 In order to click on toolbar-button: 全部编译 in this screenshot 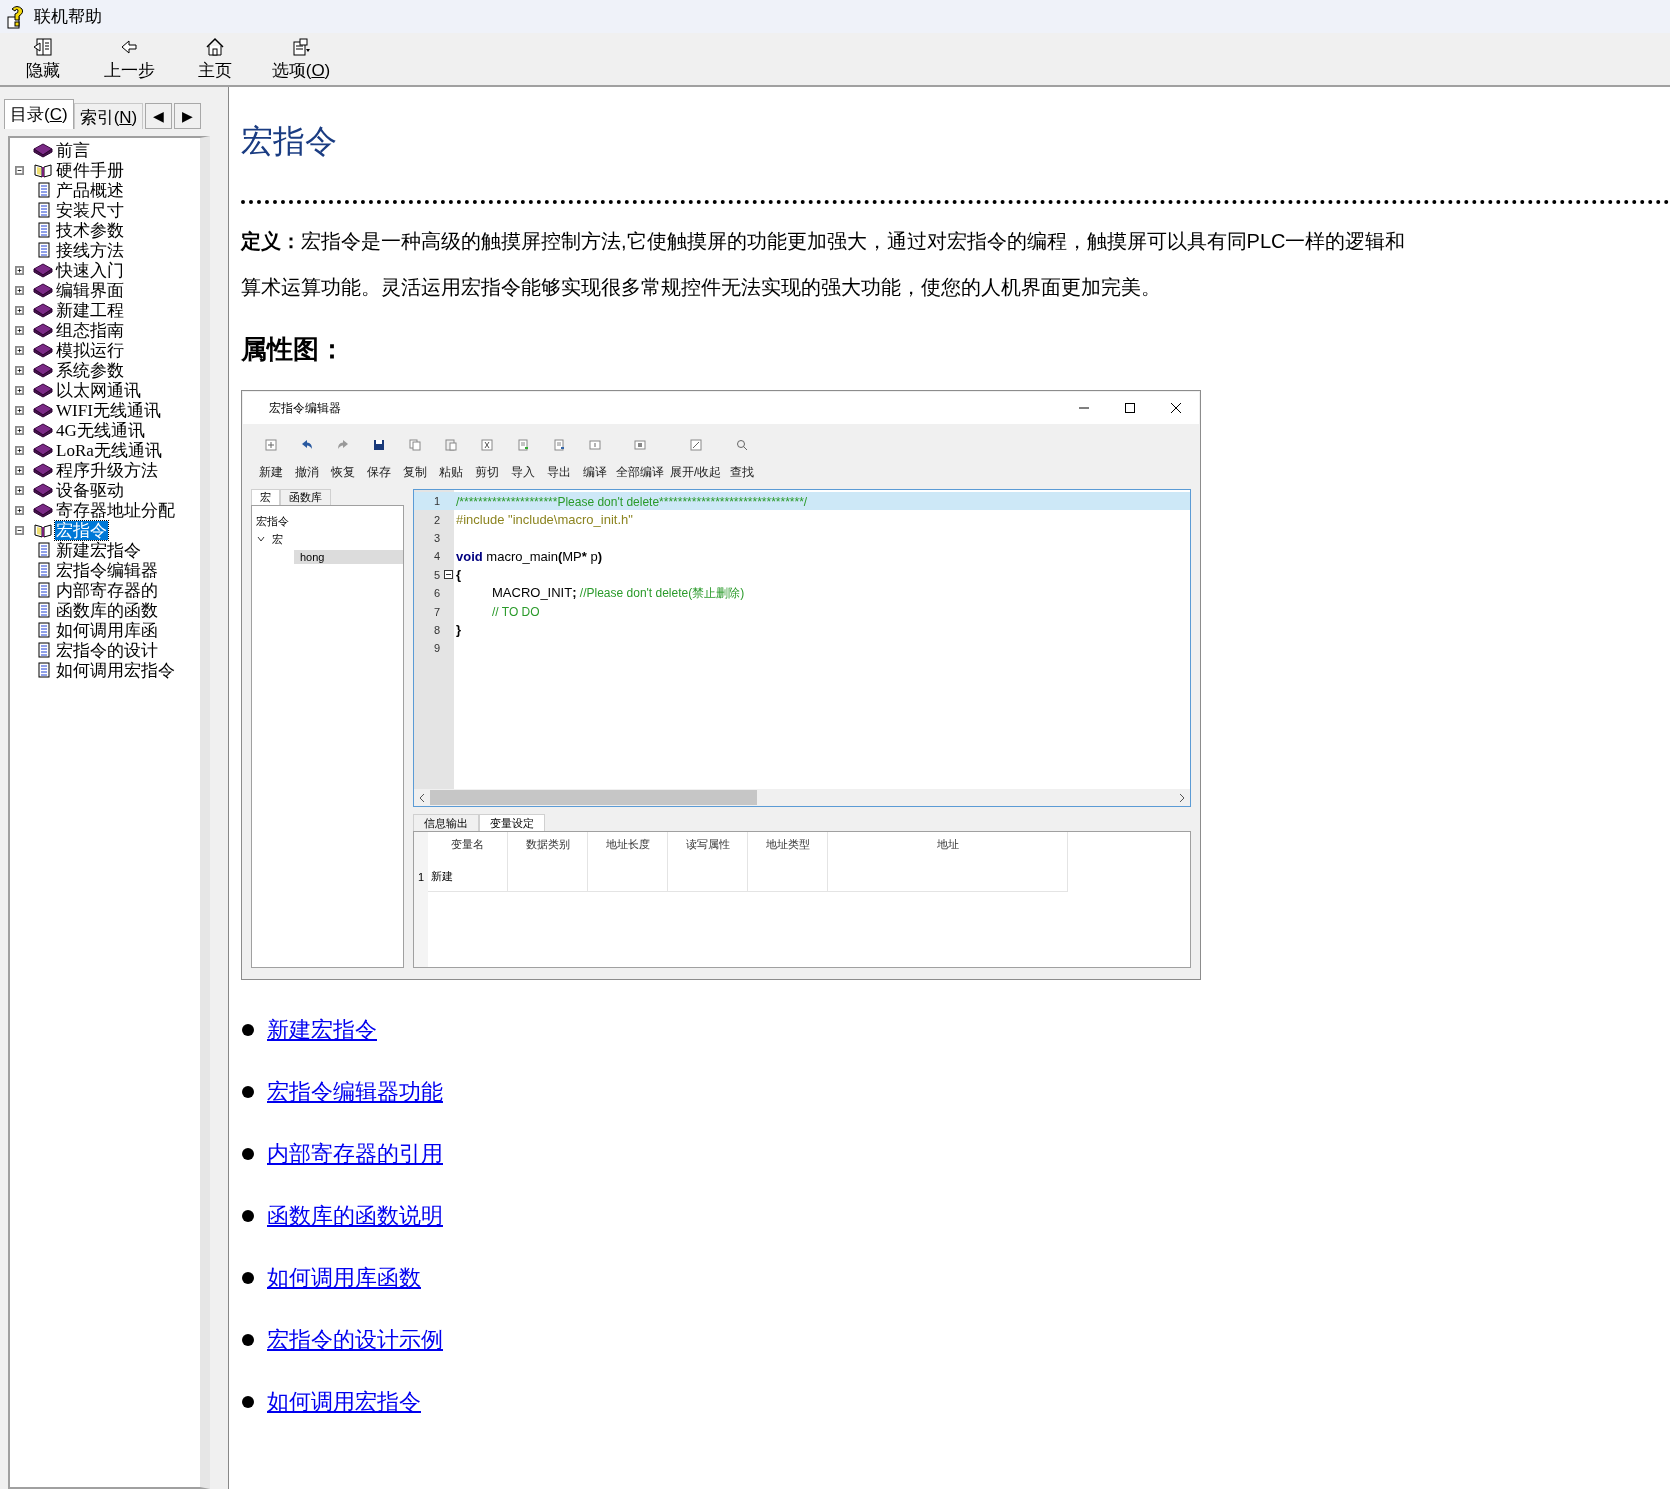, I will do `click(640, 462)`.